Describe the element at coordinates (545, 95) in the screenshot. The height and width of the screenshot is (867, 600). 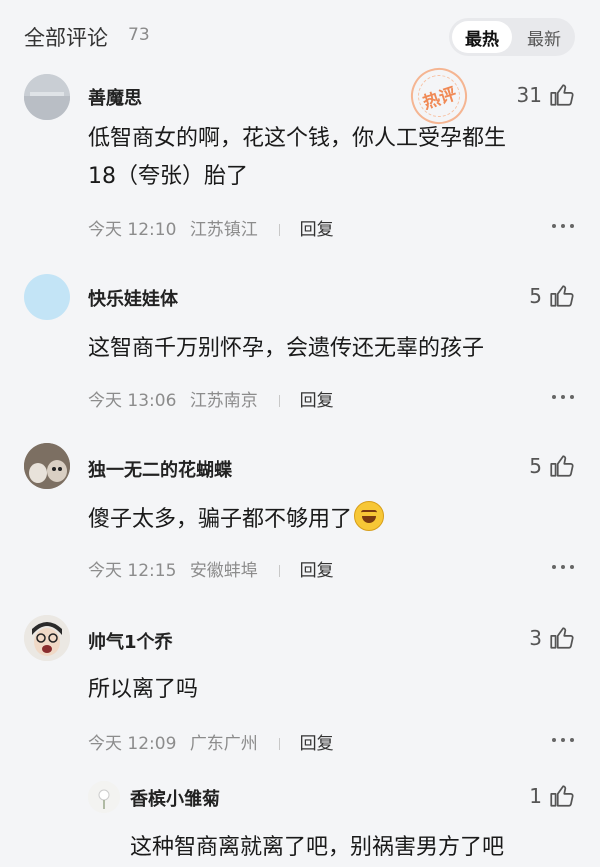
I see `like-button: 31` at that location.